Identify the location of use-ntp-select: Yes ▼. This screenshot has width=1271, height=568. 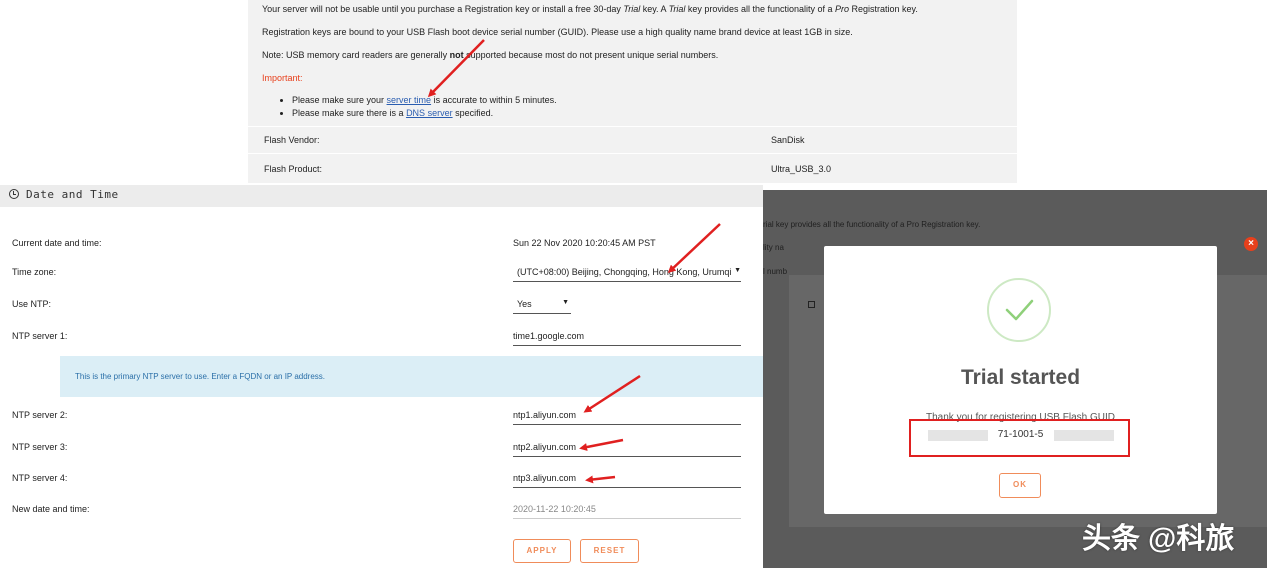
(542, 303).